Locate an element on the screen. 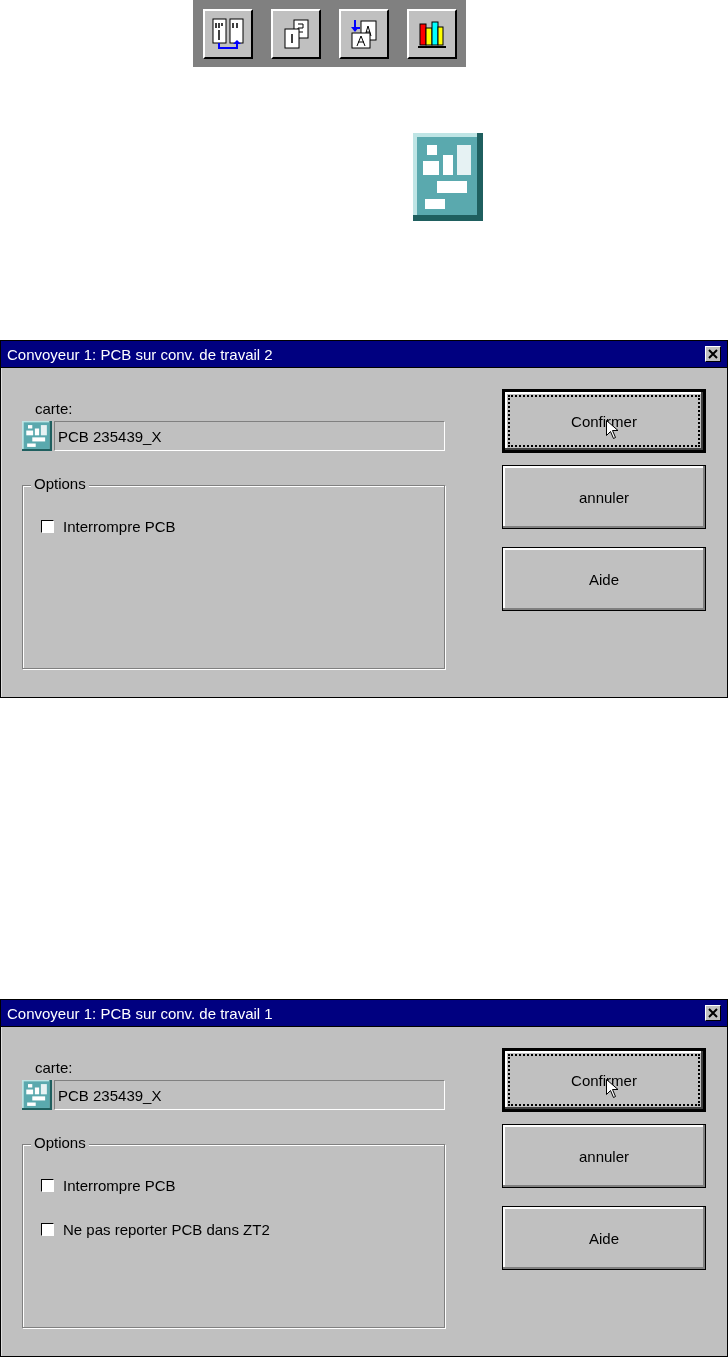 This screenshot has width=728, height=1358. columns-icon is located at coordinates (228, 33).